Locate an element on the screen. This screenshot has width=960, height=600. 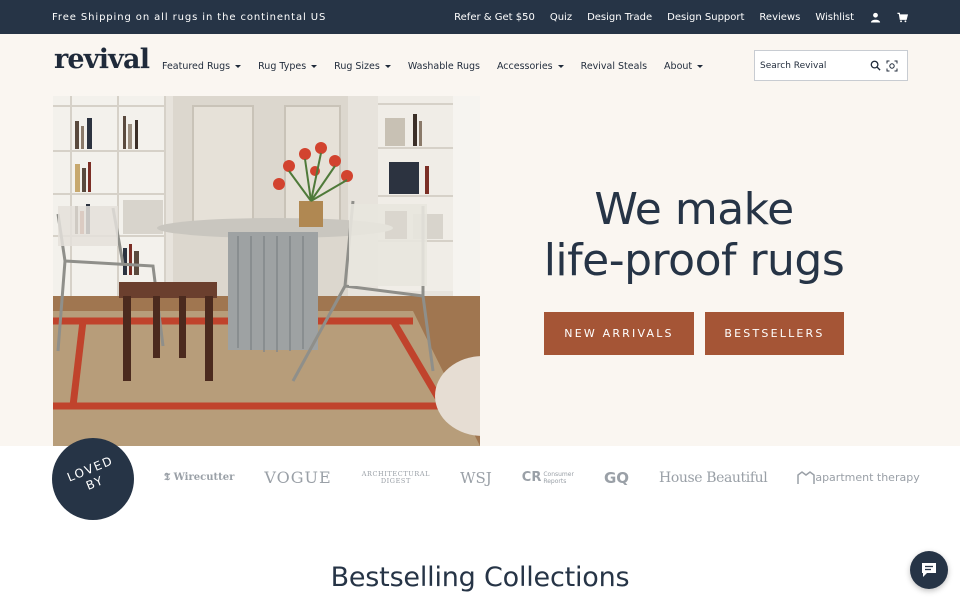
hero-title-line1: We make is located at coordinates (694, 209).